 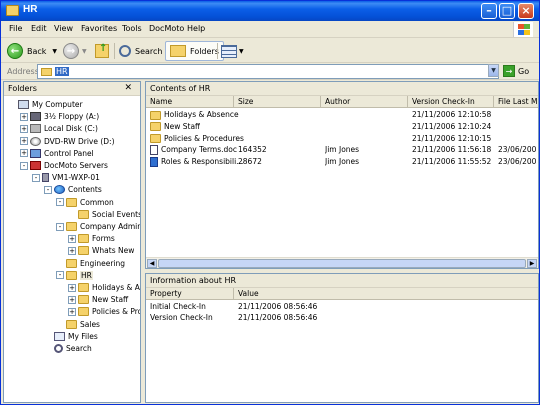 I want to click on folders-pane-title: Folders, so click(x=22, y=88).